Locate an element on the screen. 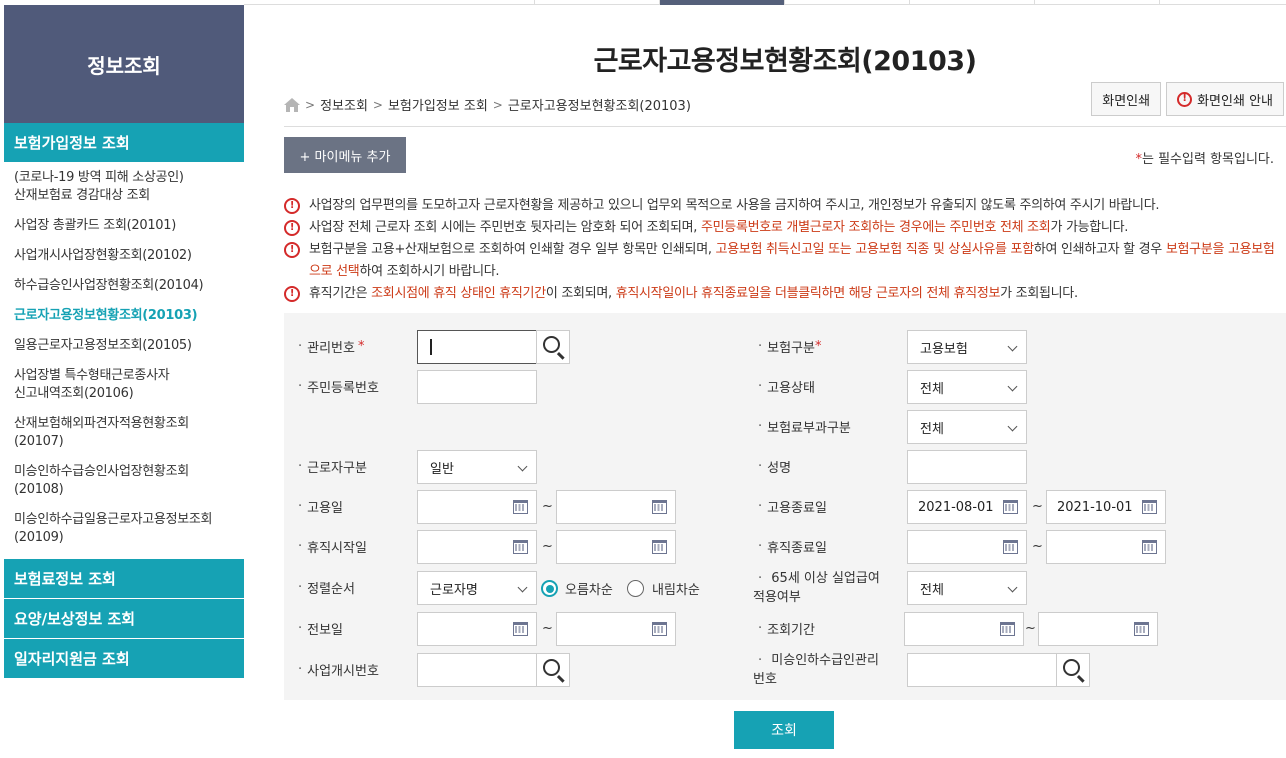 This screenshot has height=758, width=1286. breadcrumb-item-current: 근로자고용정보현황조회(20103) is located at coordinates (599, 106).